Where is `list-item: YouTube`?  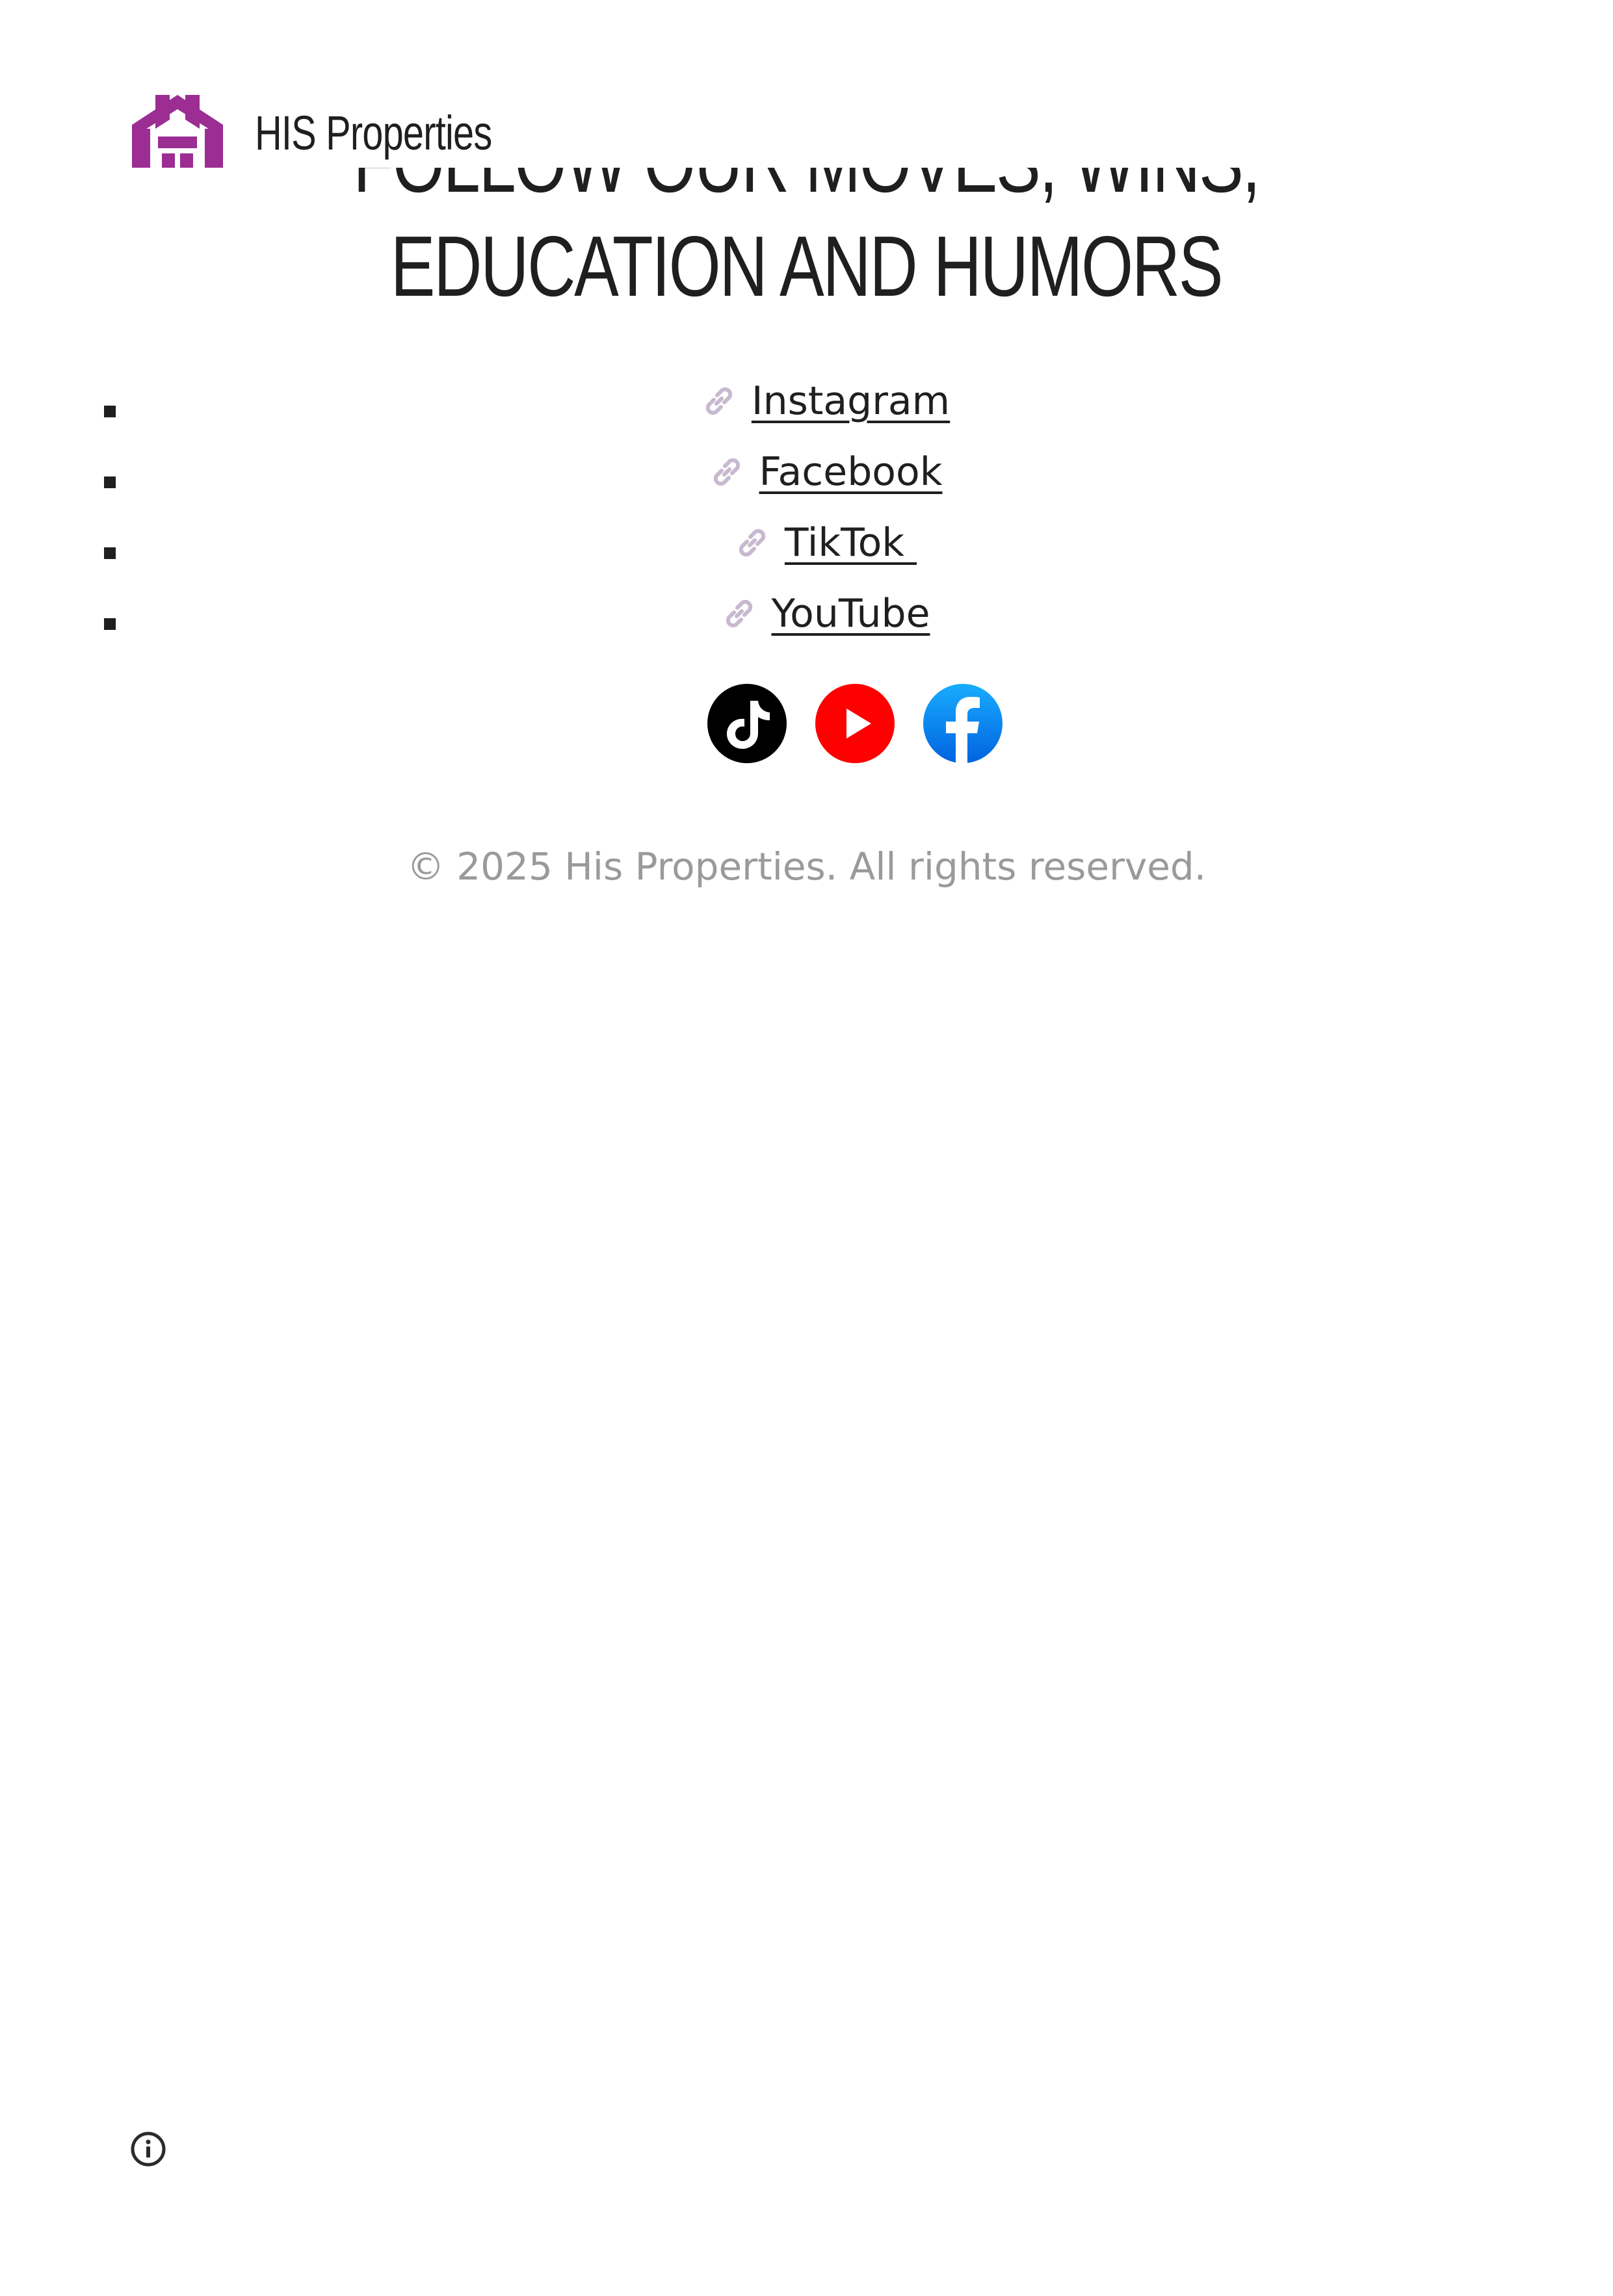
list-item: YouTube is located at coordinates (806, 625).